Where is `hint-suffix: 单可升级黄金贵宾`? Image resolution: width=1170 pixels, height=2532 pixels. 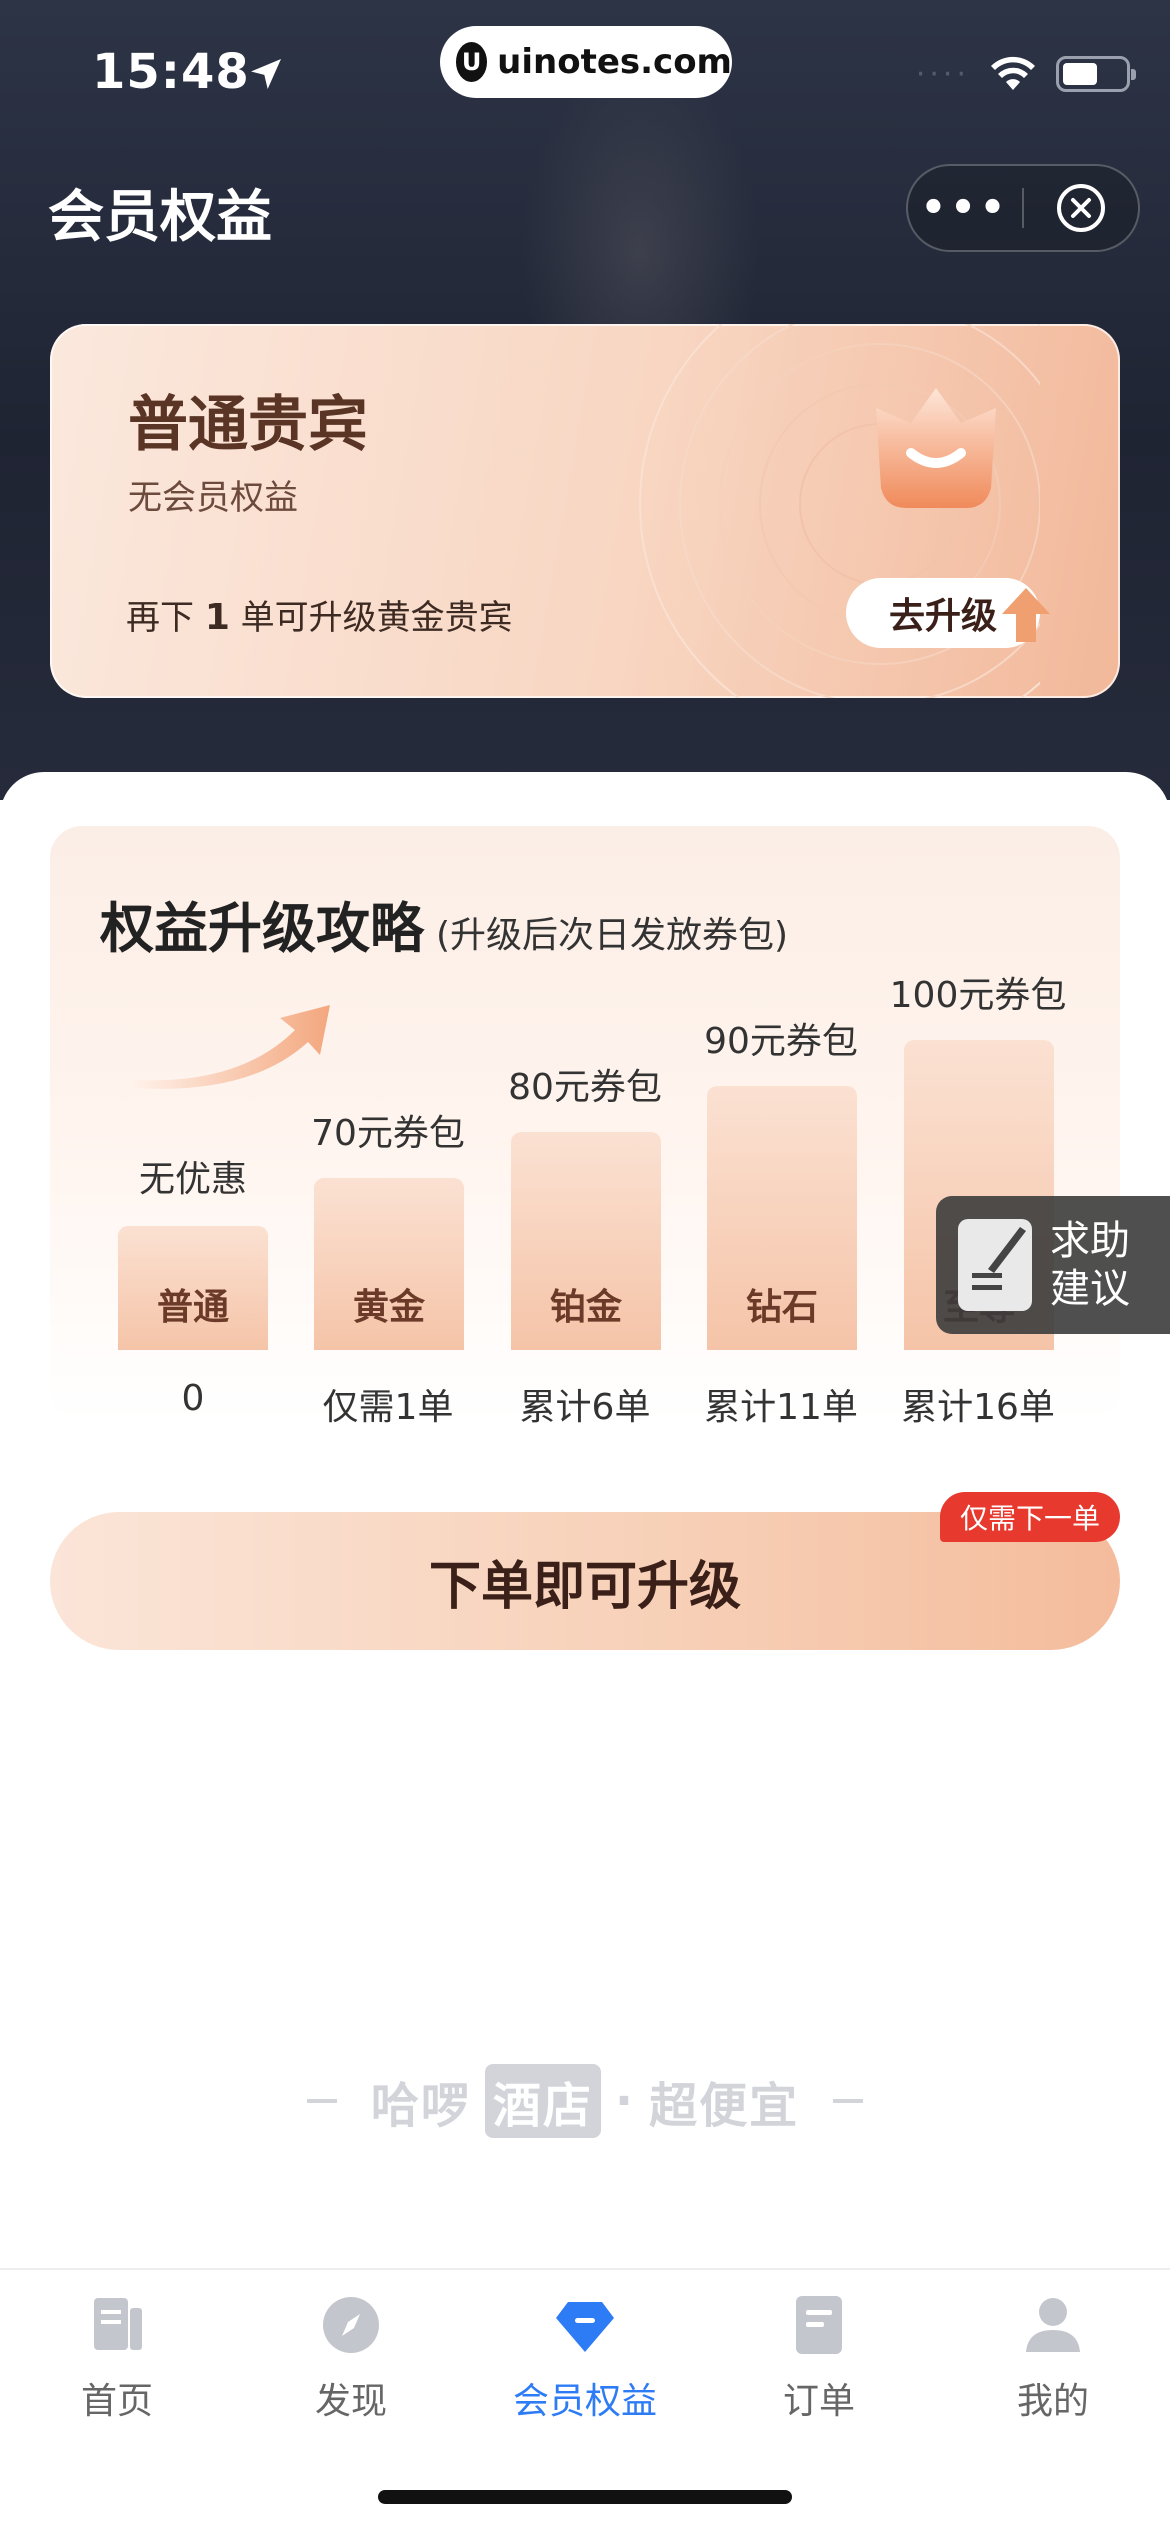
hint-suffix: 单可升级黄金贵宾 is located at coordinates (371, 618).